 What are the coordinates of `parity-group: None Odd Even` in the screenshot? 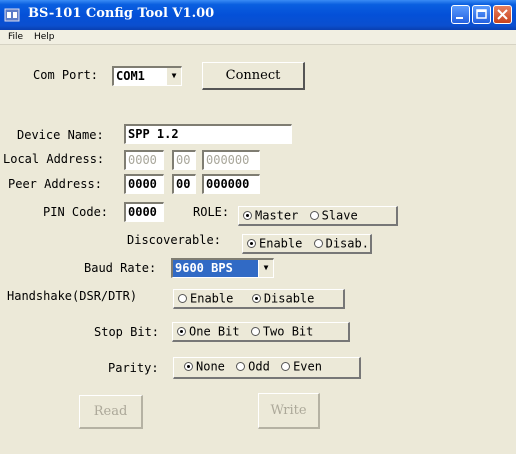 It's located at (267, 368).